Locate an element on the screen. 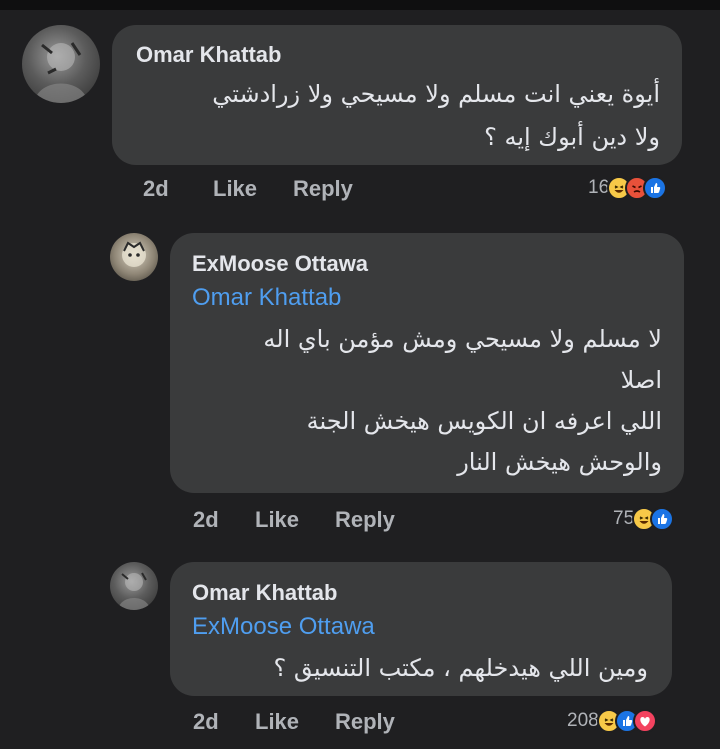 The height and width of the screenshot is (749, 720). reaction-count: 75 is located at coordinates (624, 518).